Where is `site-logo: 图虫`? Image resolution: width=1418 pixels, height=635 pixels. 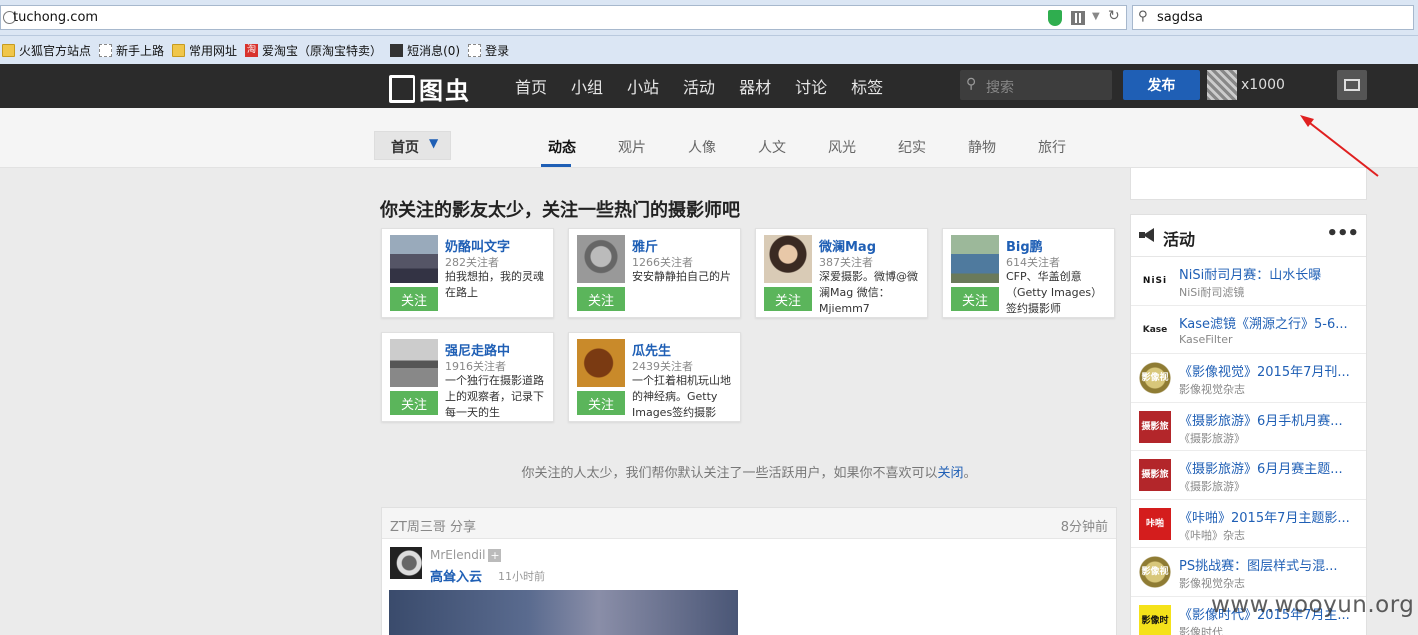
site-logo: 图虫 is located at coordinates (430, 88).